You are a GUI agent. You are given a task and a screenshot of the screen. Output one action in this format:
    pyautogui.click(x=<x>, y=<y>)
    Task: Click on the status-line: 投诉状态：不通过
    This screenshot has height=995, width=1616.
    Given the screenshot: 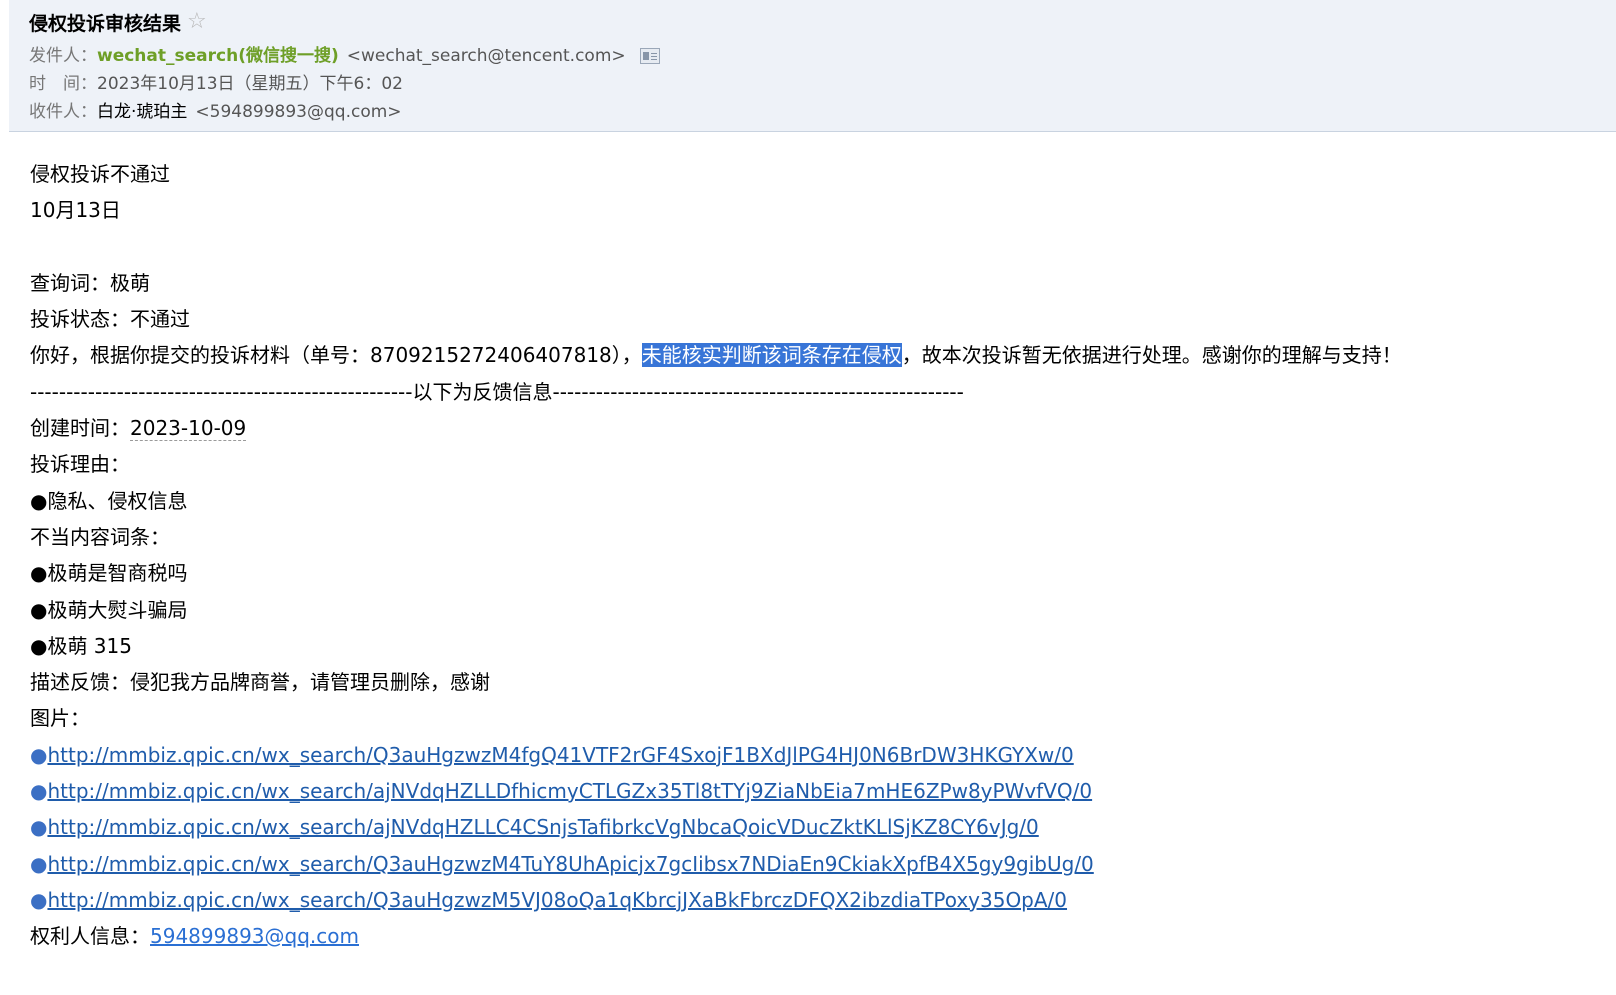 What is the action you would take?
    pyautogui.click(x=110, y=319)
    